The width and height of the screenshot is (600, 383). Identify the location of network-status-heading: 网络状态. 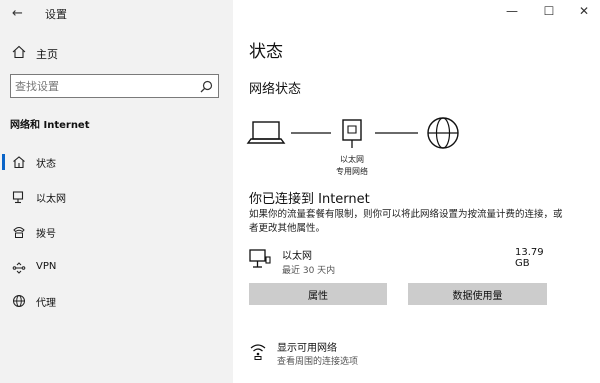
(275, 89).